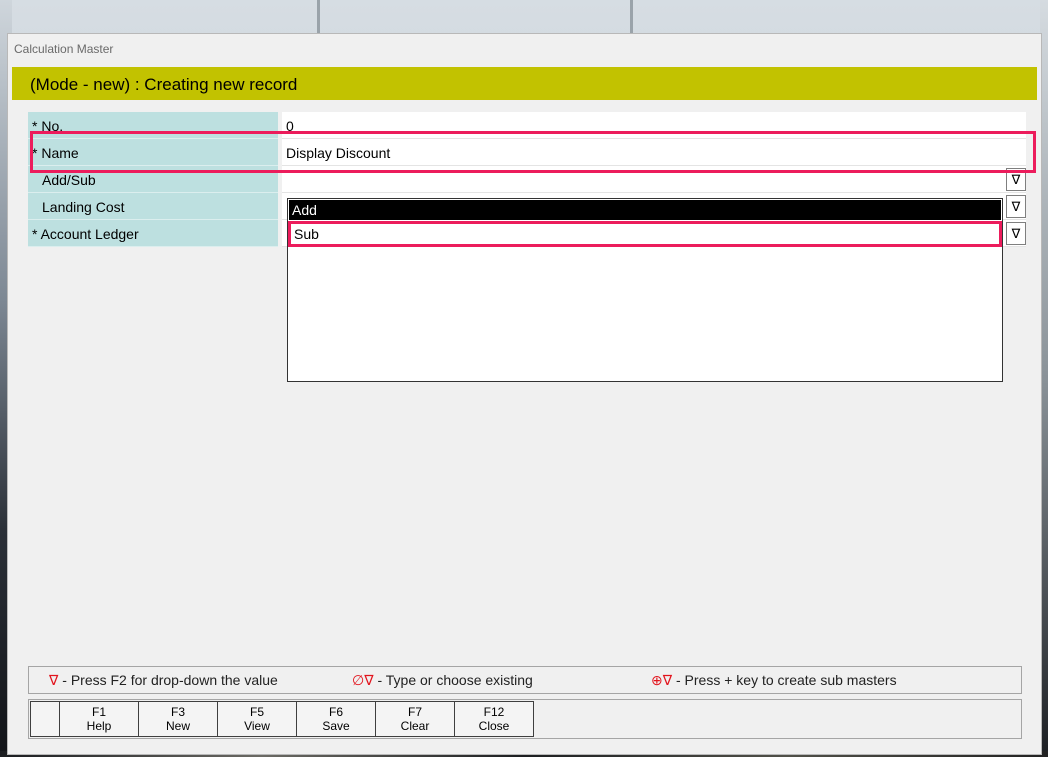 This screenshot has width=1048, height=757. What do you see at coordinates (177, 726) in the screenshot?
I see `f3-label: New` at bounding box center [177, 726].